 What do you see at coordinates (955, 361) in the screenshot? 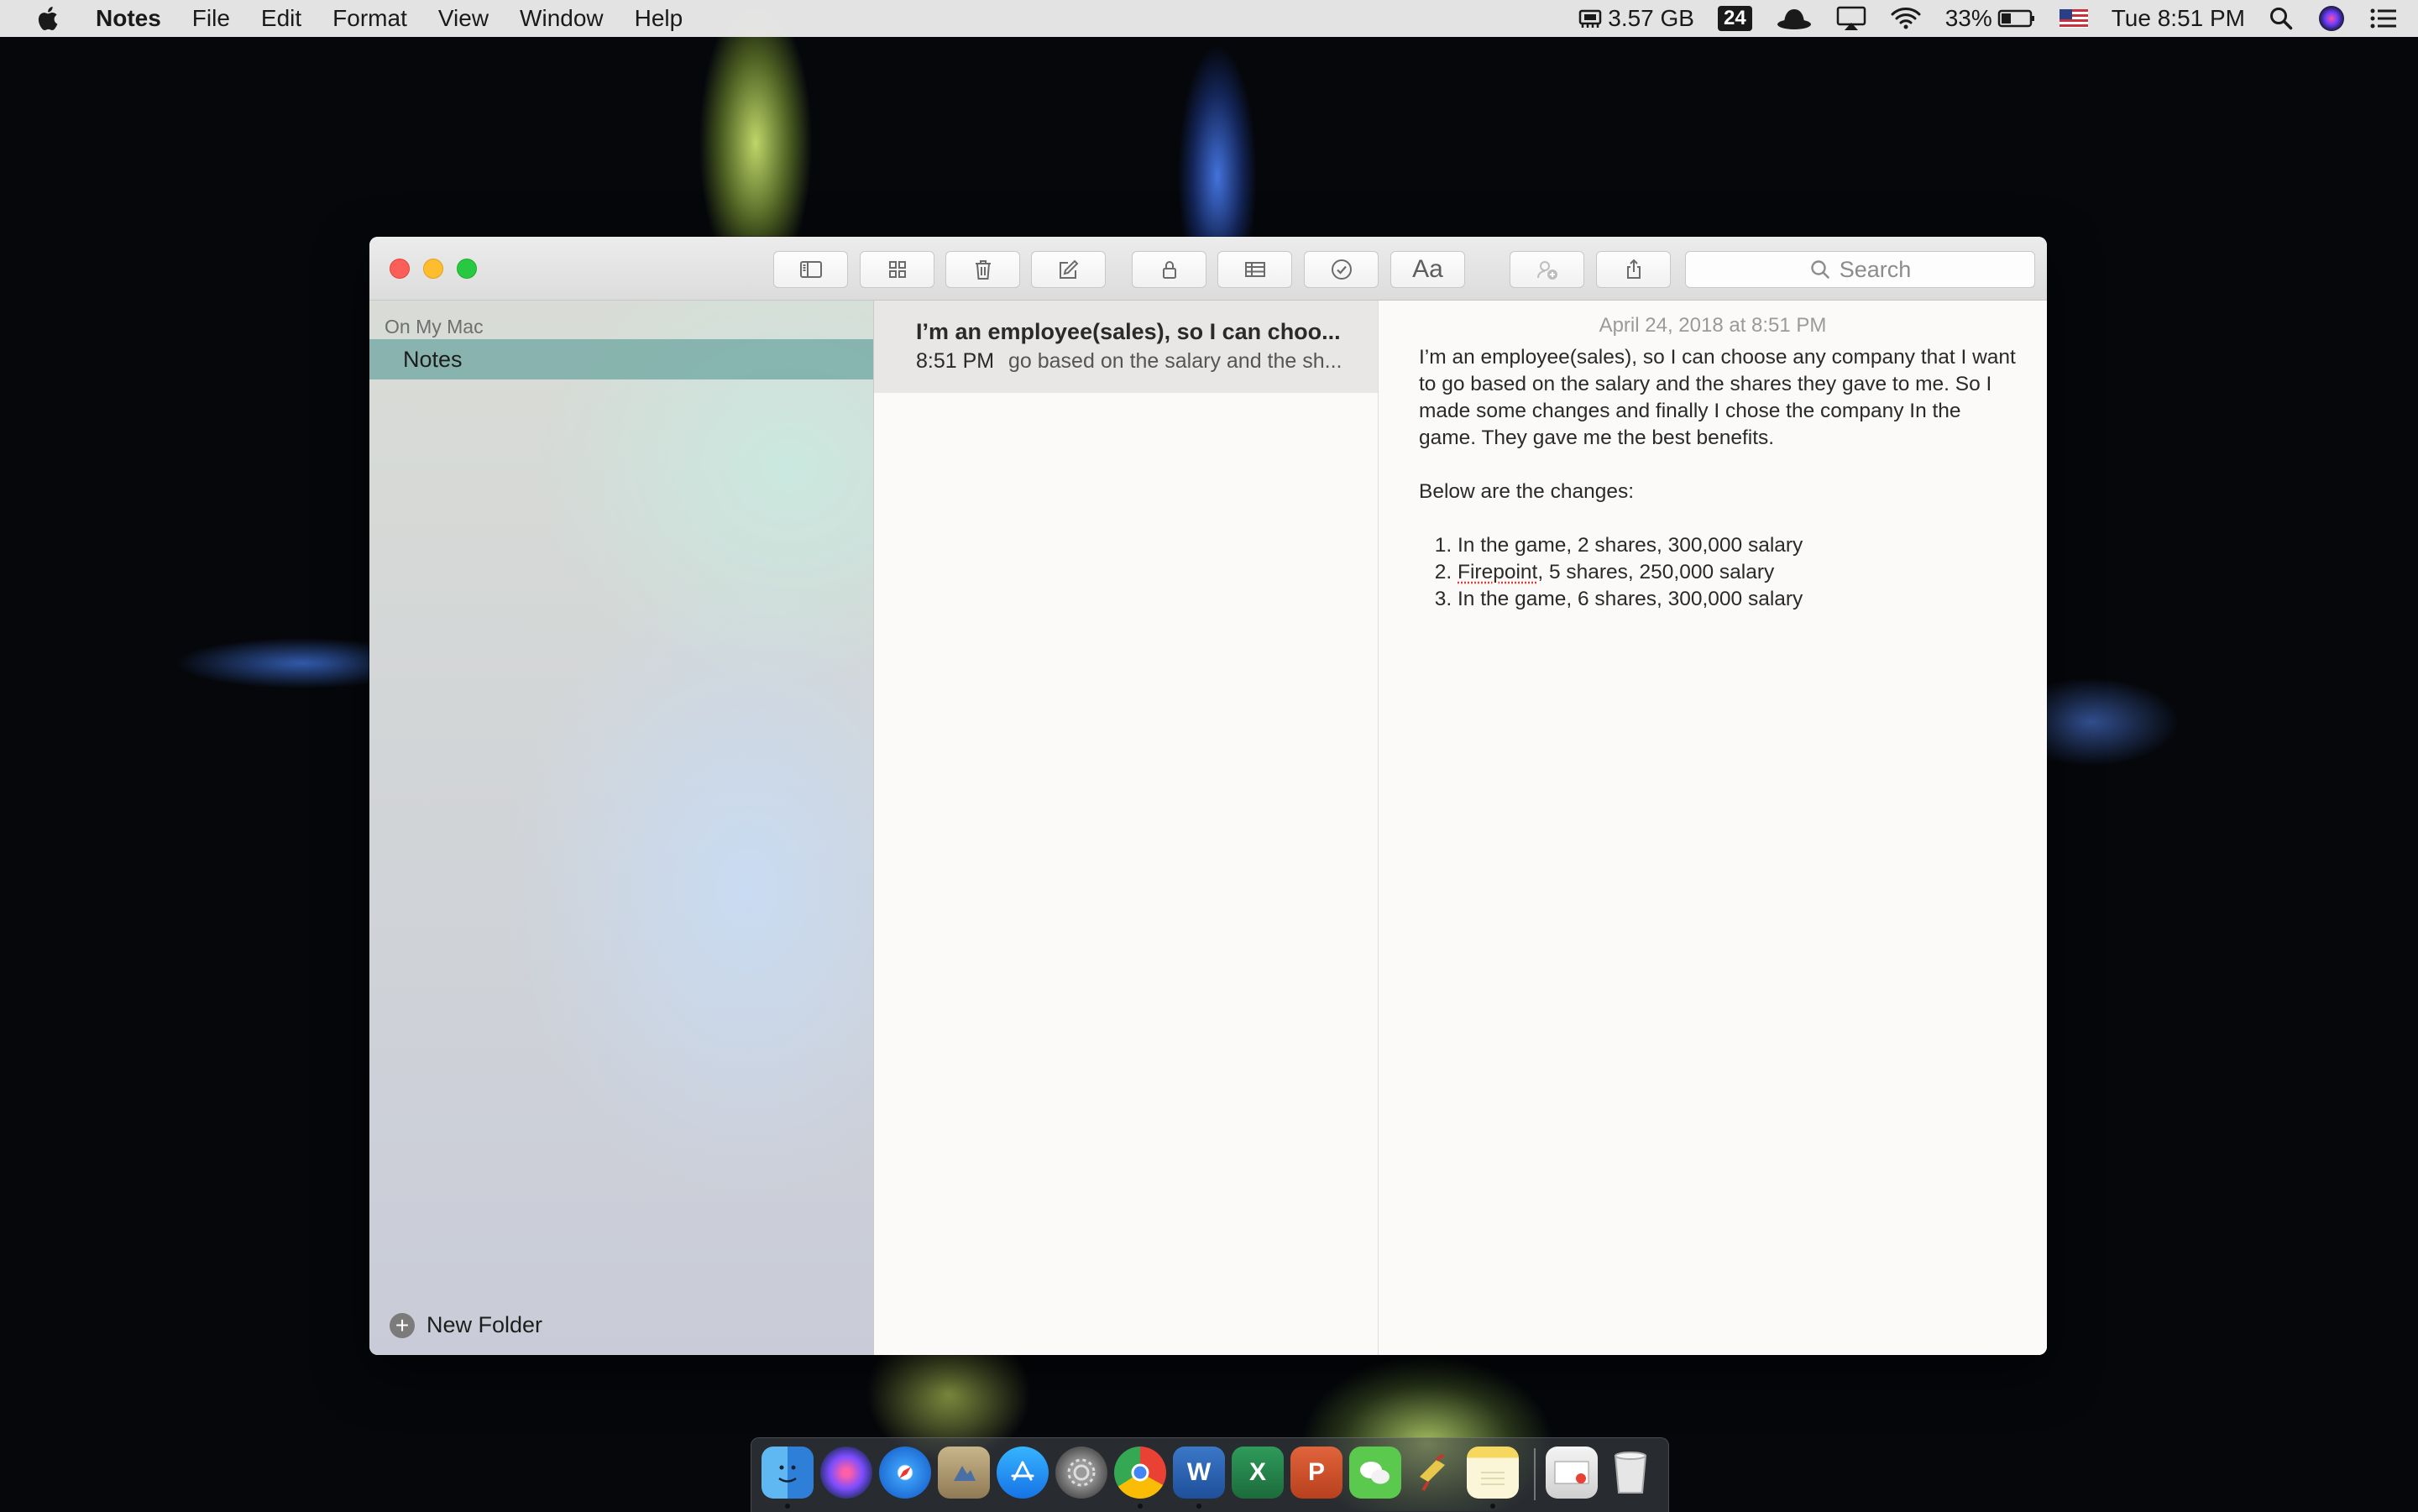
I see `note-time: 8:51 PM` at bounding box center [955, 361].